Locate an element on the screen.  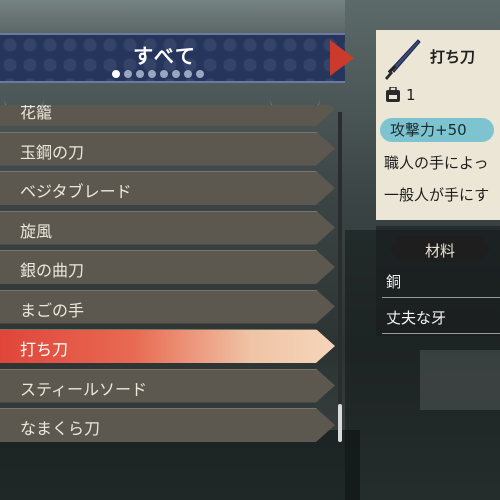
materials-panel: 材料 銅 丈夫な牙 is located at coordinates (438, 281).